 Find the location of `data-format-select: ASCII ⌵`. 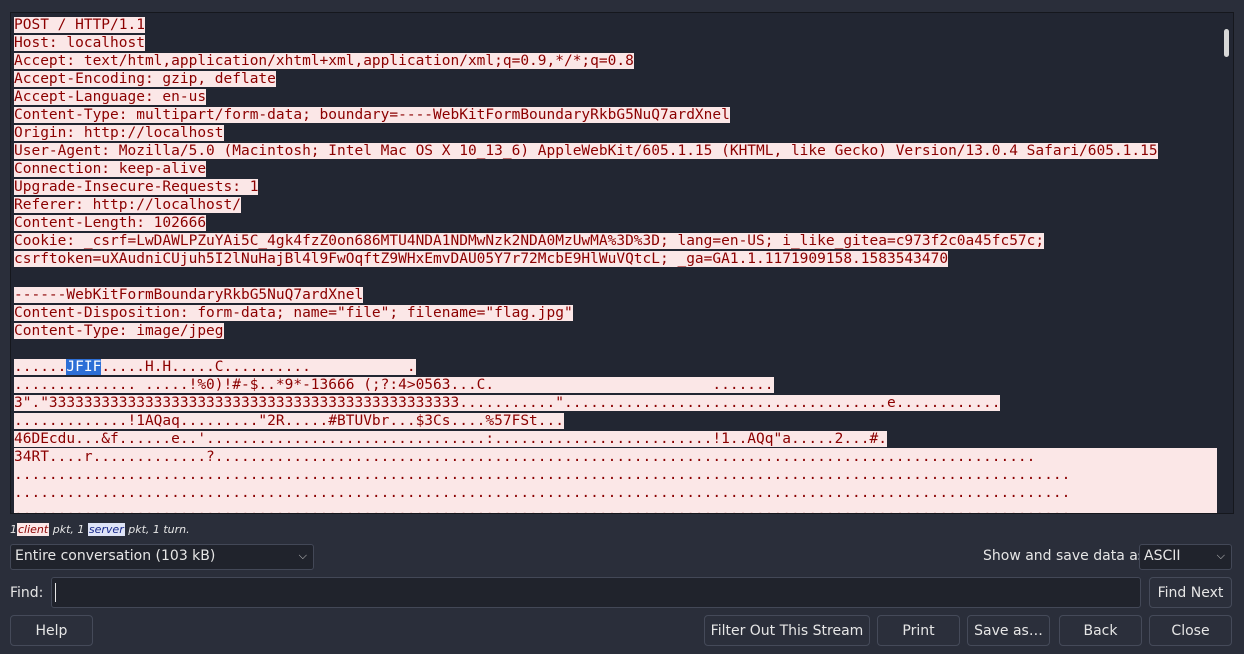

data-format-select: ASCII ⌵ is located at coordinates (1185, 557).